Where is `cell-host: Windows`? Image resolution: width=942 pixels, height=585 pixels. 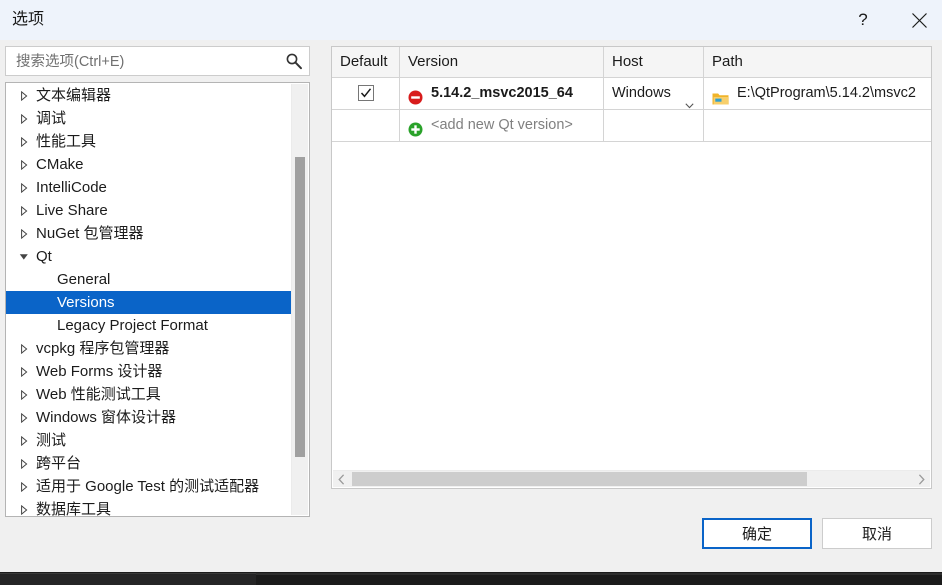
cell-host: Windows is located at coordinates (654, 93).